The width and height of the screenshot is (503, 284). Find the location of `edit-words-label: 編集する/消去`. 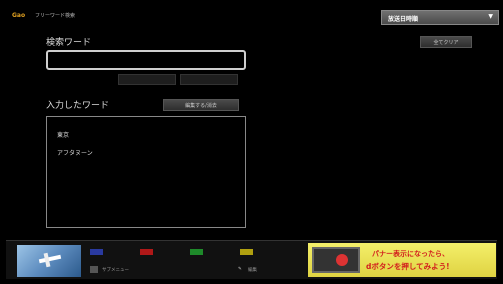

edit-words-label: 編集する/消去 is located at coordinates (201, 106).